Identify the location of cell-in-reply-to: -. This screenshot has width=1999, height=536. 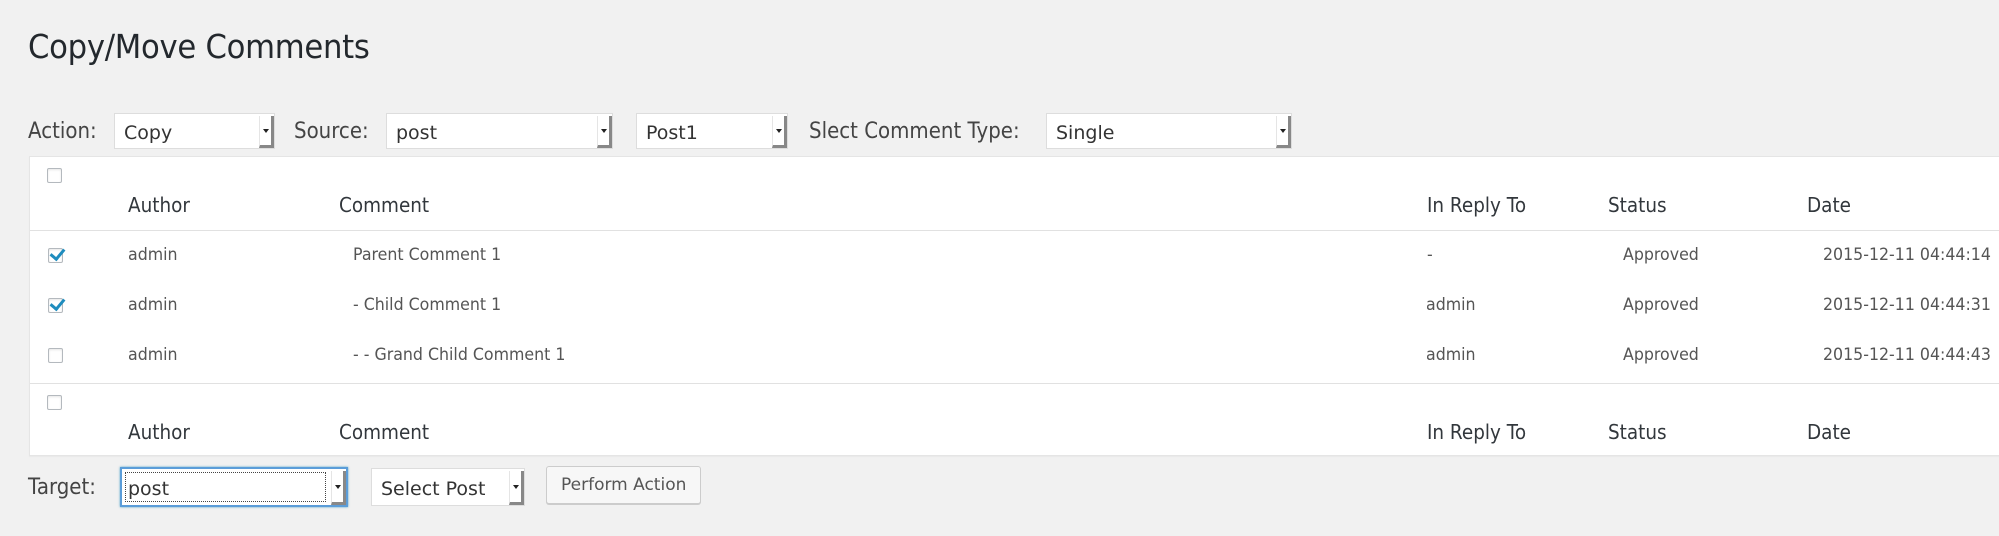
(1430, 255).